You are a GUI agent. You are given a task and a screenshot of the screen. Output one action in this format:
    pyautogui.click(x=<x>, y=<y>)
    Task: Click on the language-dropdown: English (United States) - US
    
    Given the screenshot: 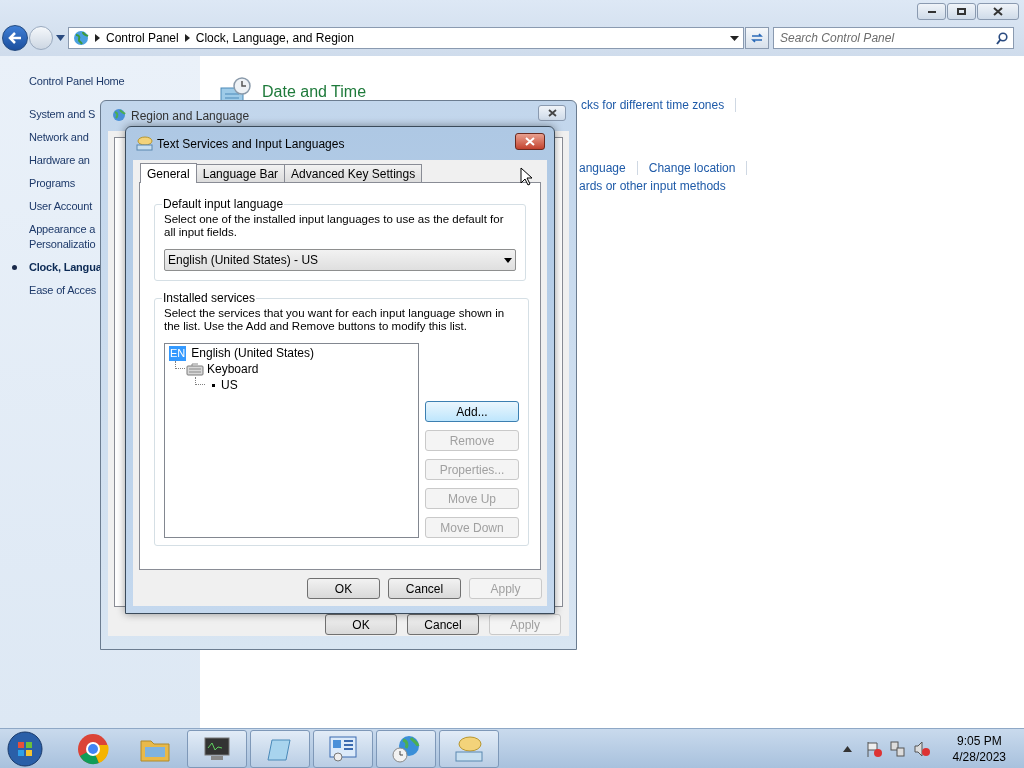 What is the action you would take?
    pyautogui.click(x=340, y=260)
    